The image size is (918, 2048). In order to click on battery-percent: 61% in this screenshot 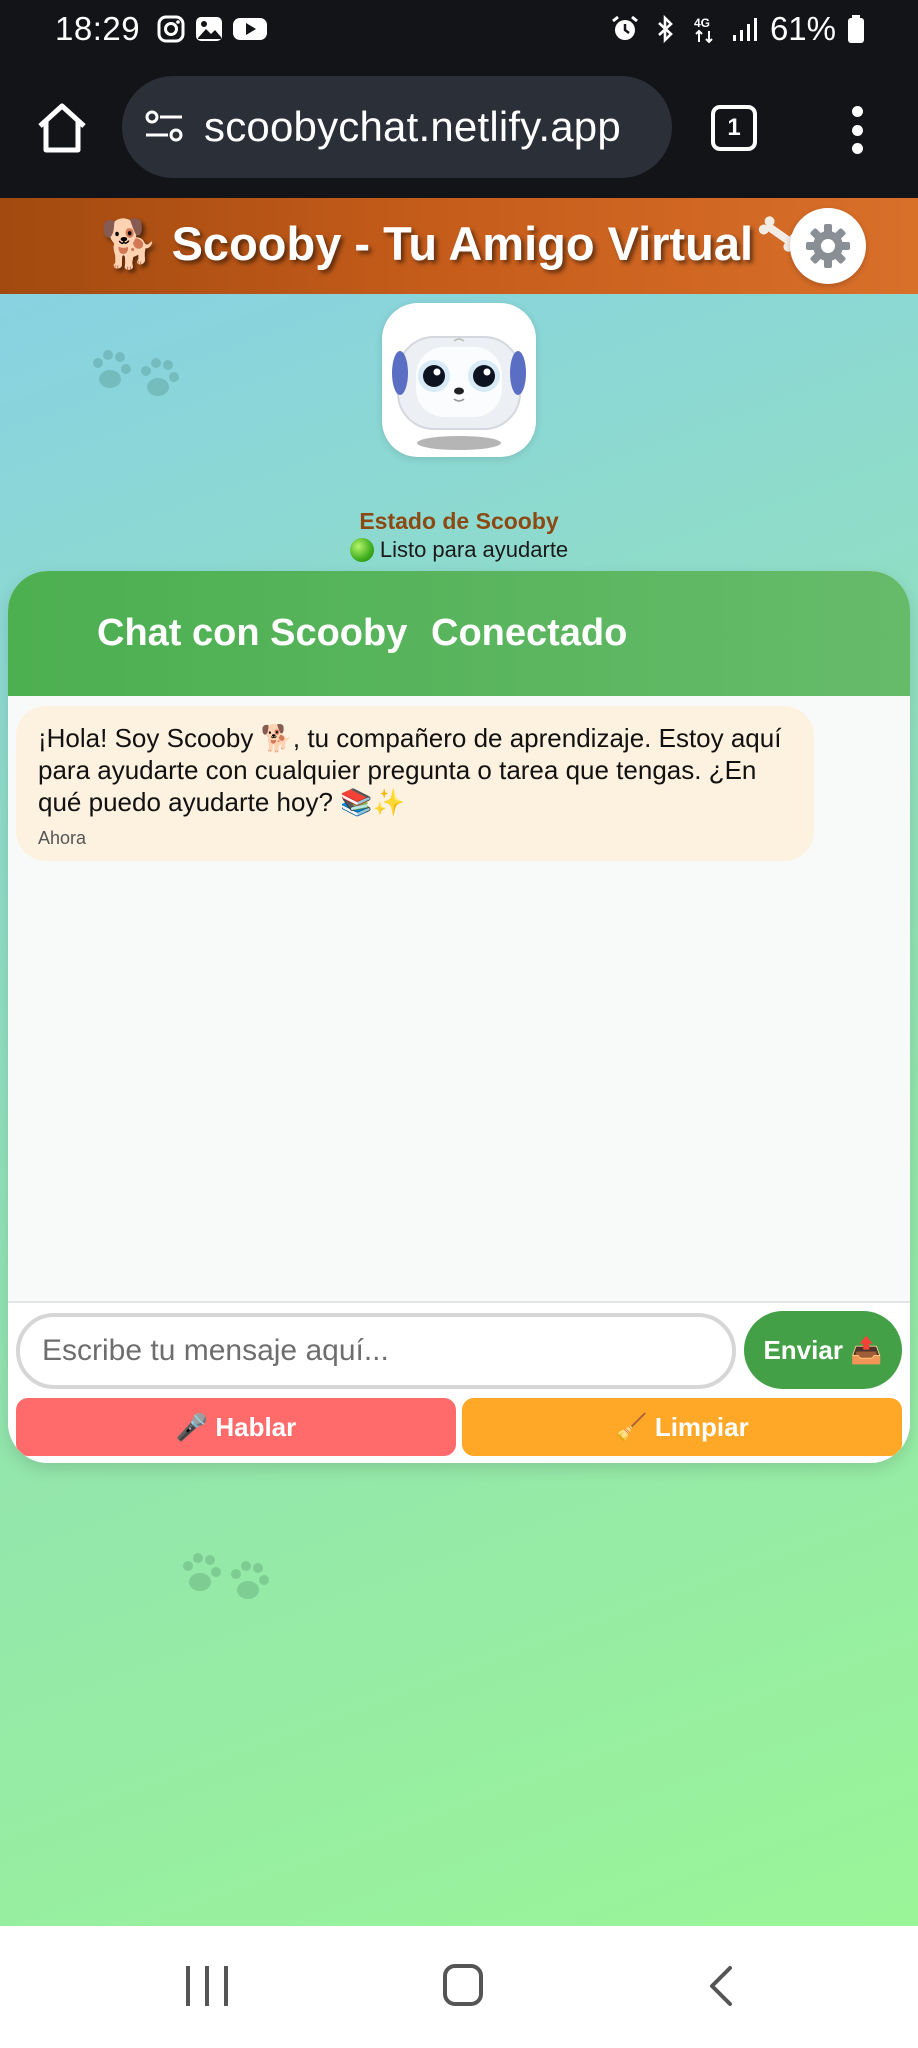, I will do `click(802, 28)`.